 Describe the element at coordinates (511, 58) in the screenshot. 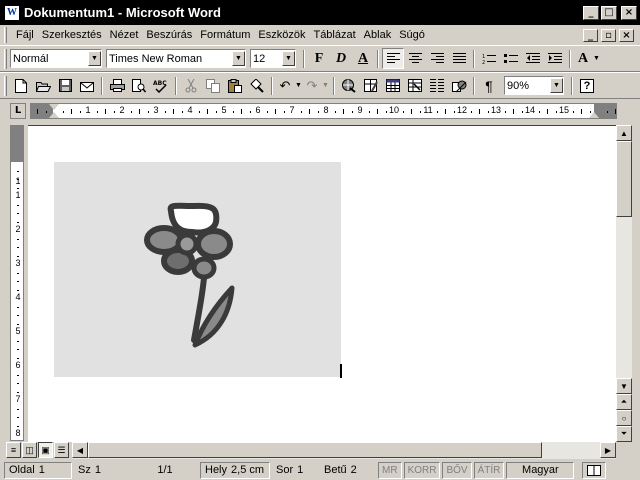

I see `bullets-button` at that location.